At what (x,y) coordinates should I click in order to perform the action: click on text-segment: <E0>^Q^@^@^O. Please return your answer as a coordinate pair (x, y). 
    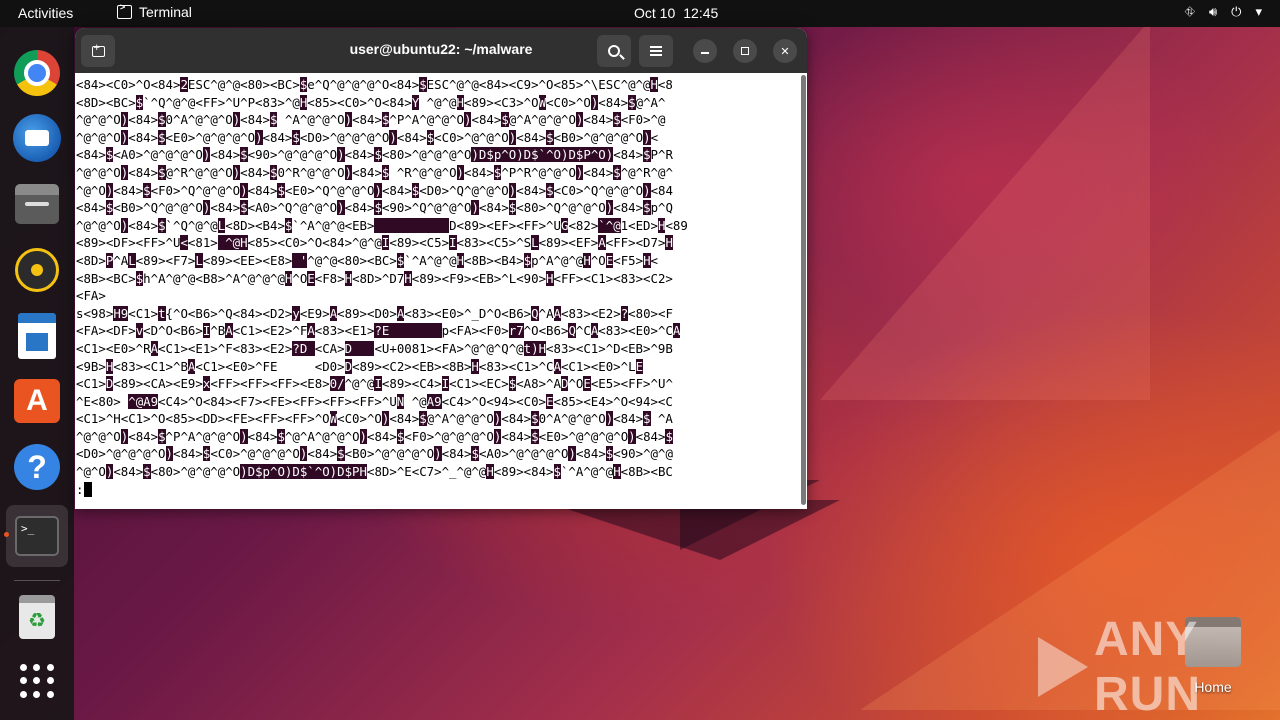
    Looking at the image, I should click on (329, 190).